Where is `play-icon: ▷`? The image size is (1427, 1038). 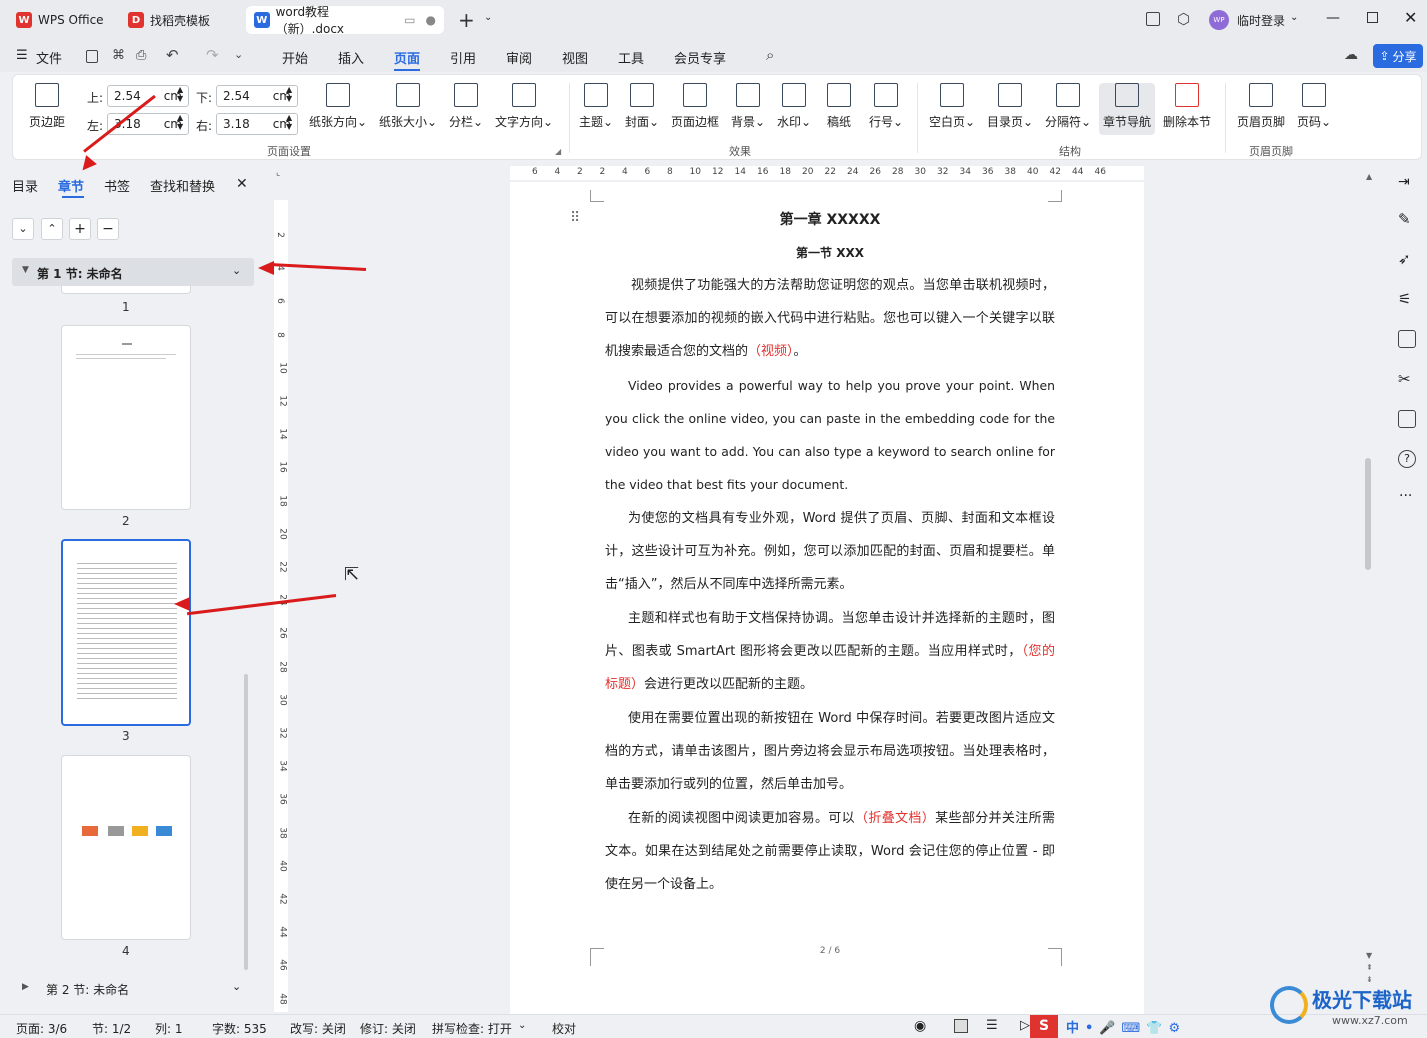
play-icon: ▷ is located at coordinates (1025, 1025).